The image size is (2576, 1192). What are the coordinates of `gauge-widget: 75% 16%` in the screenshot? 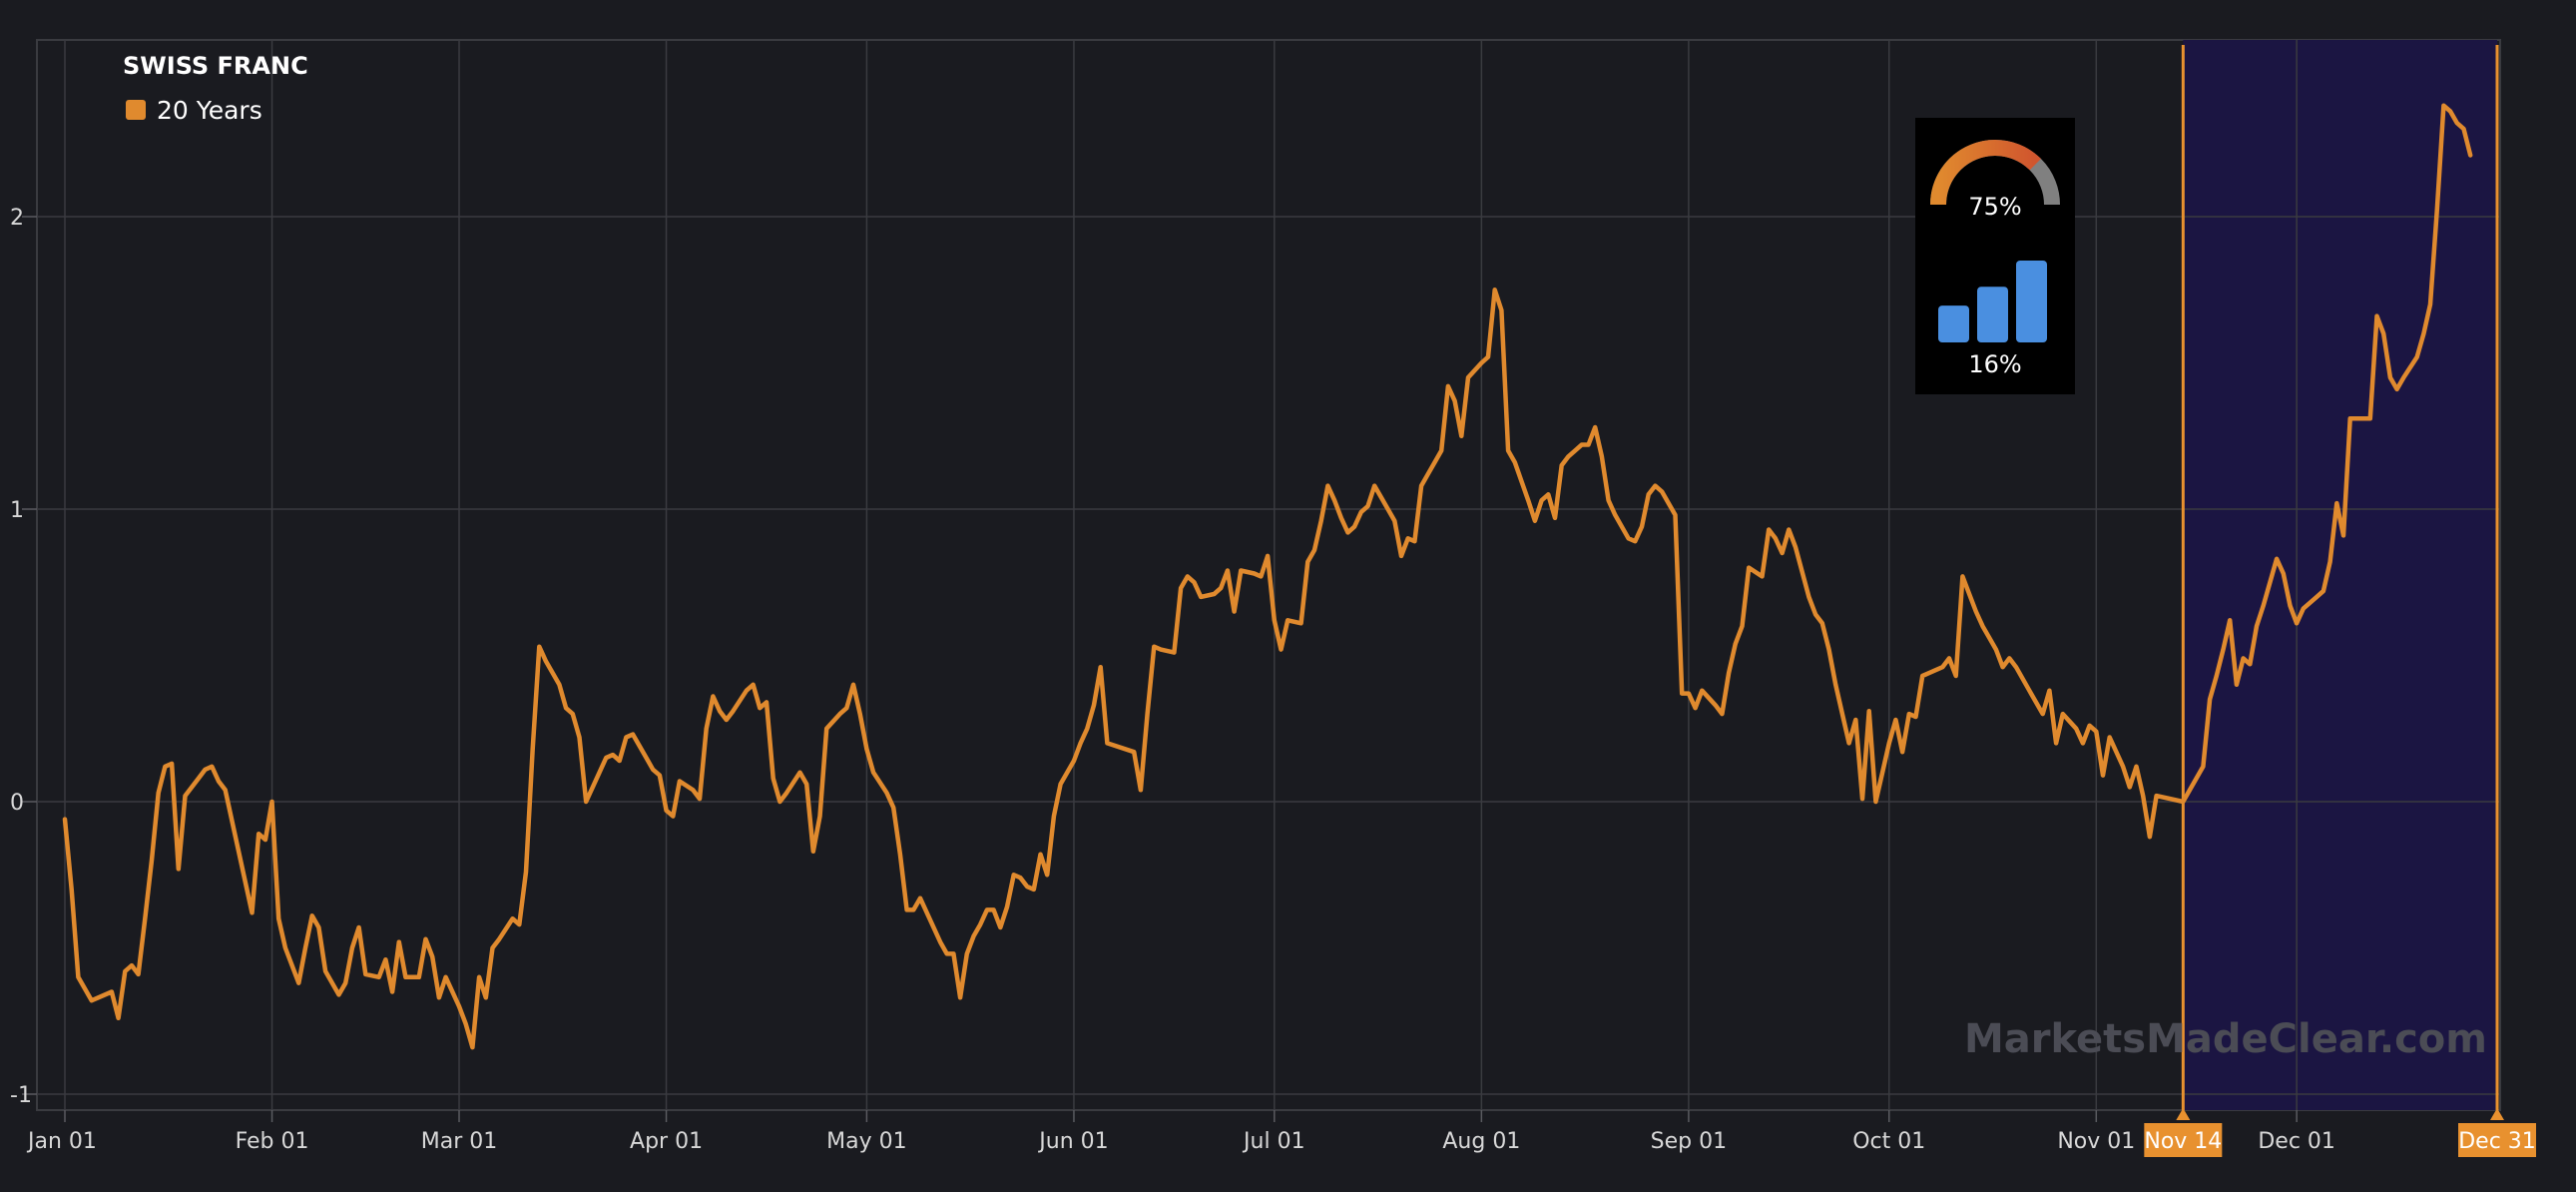 It's located at (1995, 256).